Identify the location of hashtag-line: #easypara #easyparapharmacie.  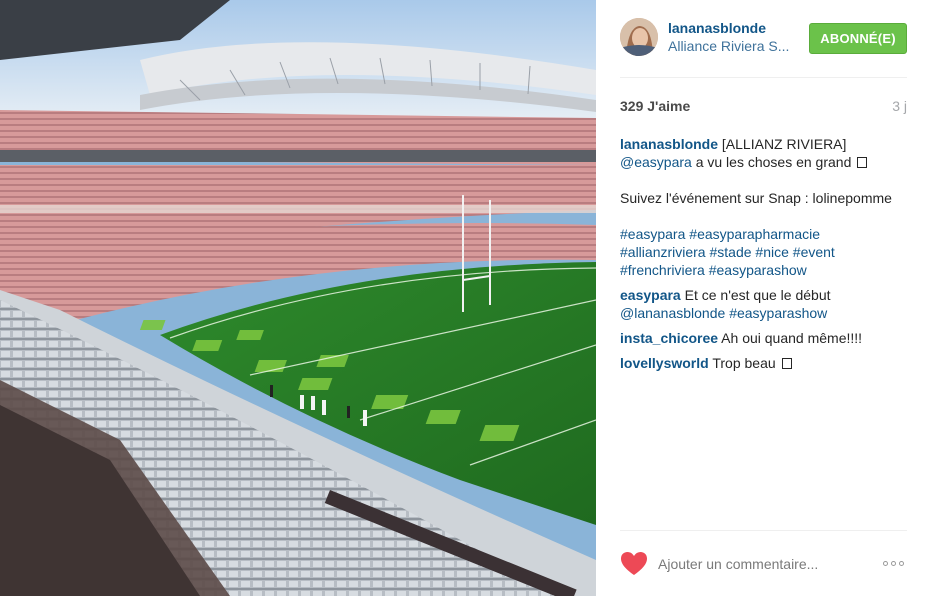
(765, 234).